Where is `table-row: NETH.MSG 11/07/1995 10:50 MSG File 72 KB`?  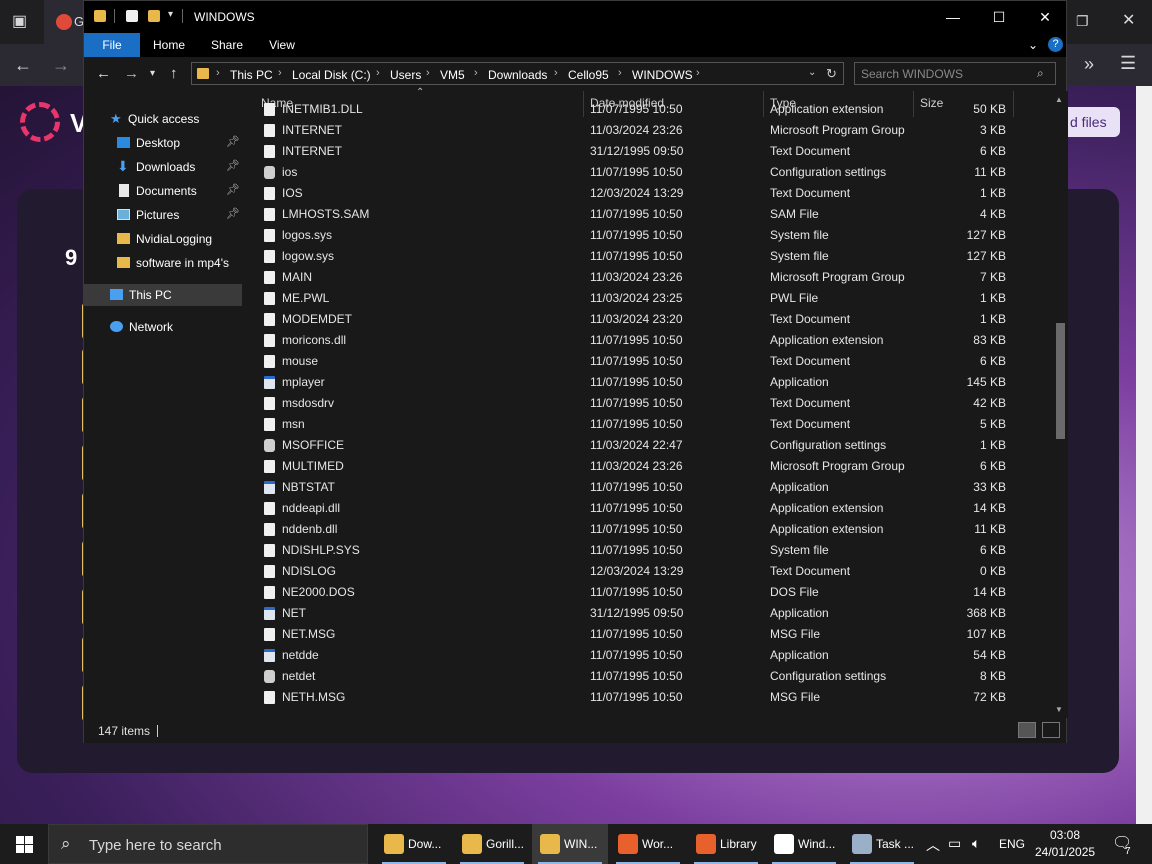
table-row: NETH.MSG 11/07/1995 10:50 MSG File 72 KB is located at coordinates (647, 697).